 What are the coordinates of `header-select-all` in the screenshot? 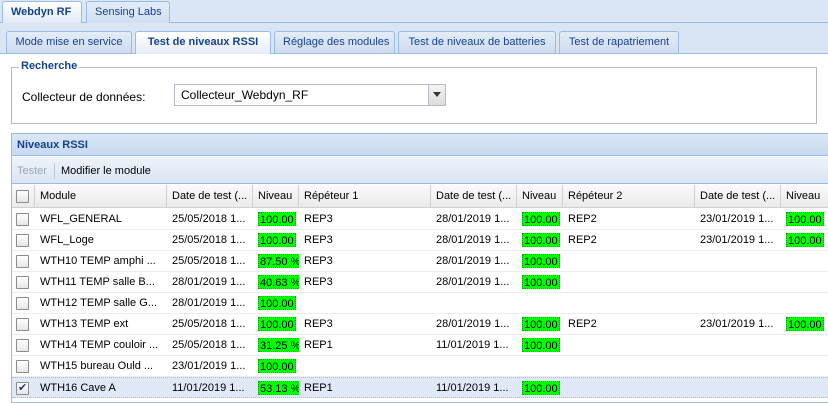 It's located at (23, 196).